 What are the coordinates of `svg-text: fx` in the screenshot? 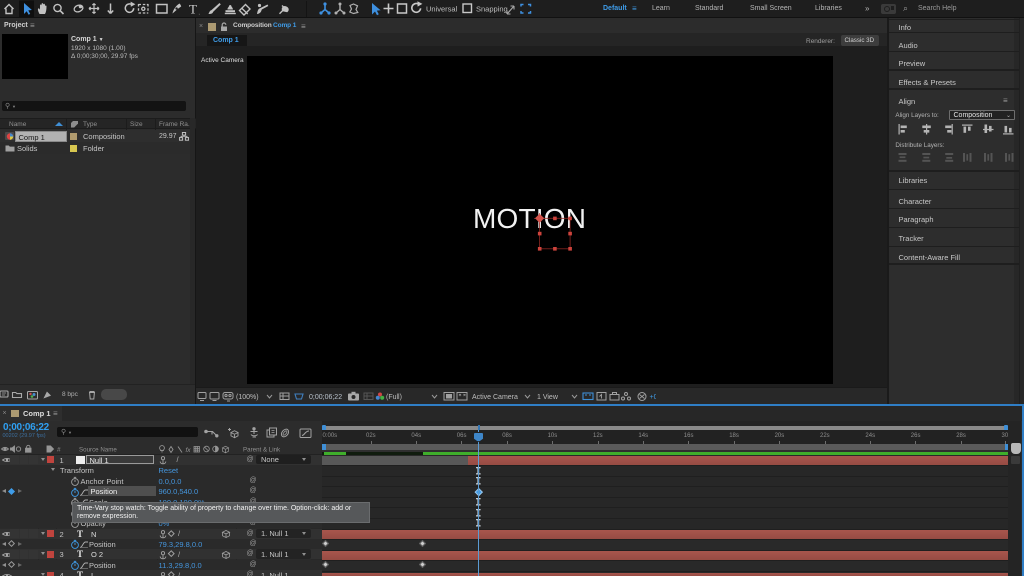 It's located at (189, 450).